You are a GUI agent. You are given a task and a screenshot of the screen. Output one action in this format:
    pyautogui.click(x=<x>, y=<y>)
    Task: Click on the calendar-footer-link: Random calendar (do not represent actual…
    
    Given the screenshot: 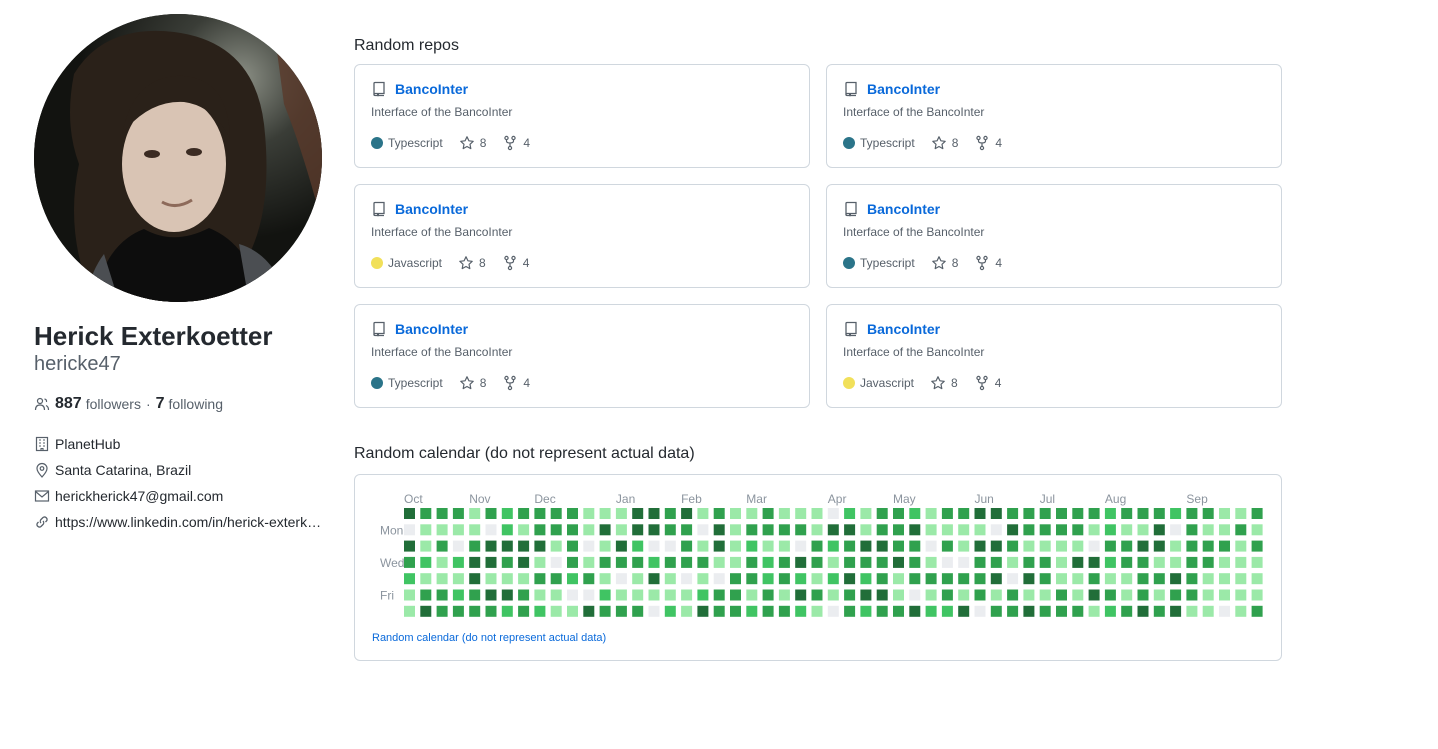 What is the action you would take?
    pyautogui.click(x=489, y=638)
    